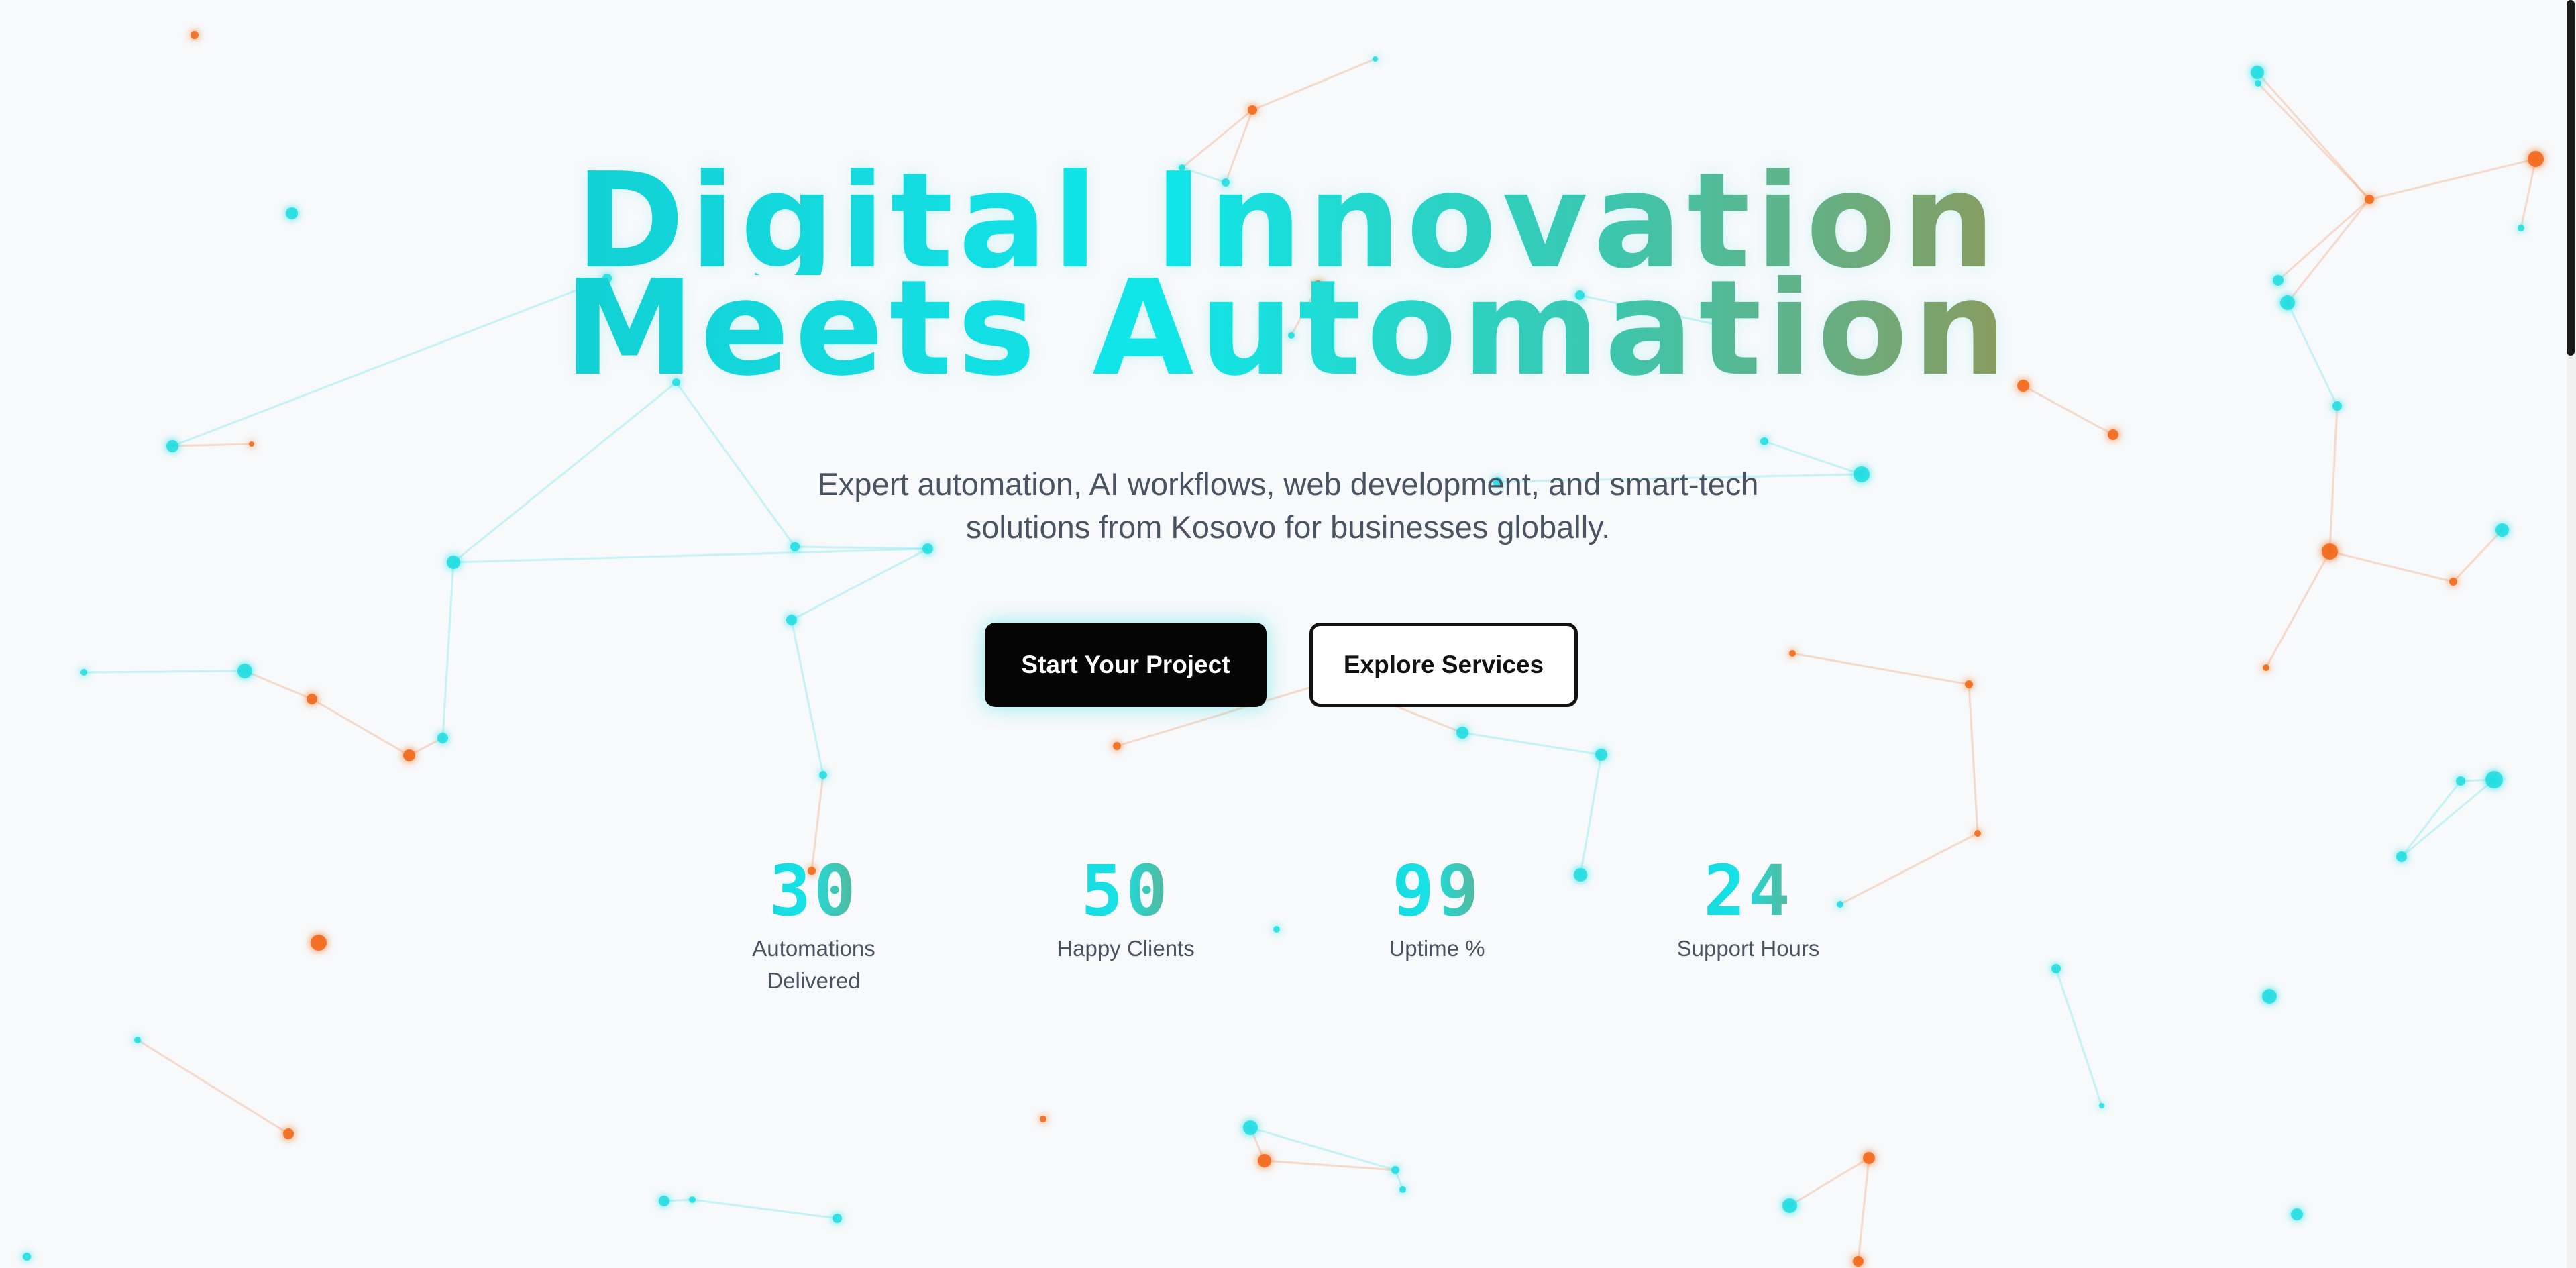  What do you see at coordinates (1126, 948) in the screenshot?
I see `stat-label: Happy Clients` at bounding box center [1126, 948].